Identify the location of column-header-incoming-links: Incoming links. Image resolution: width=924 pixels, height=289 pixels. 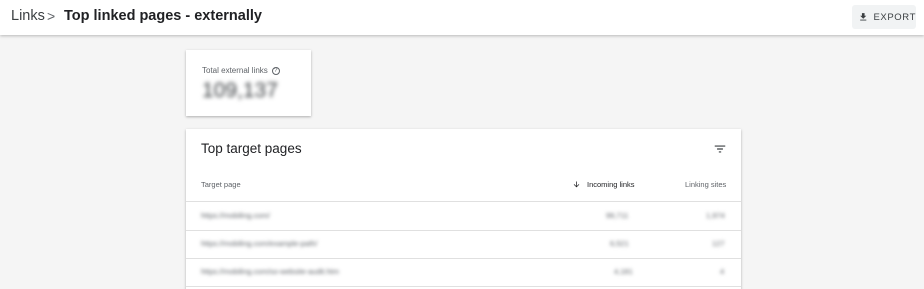
(603, 184).